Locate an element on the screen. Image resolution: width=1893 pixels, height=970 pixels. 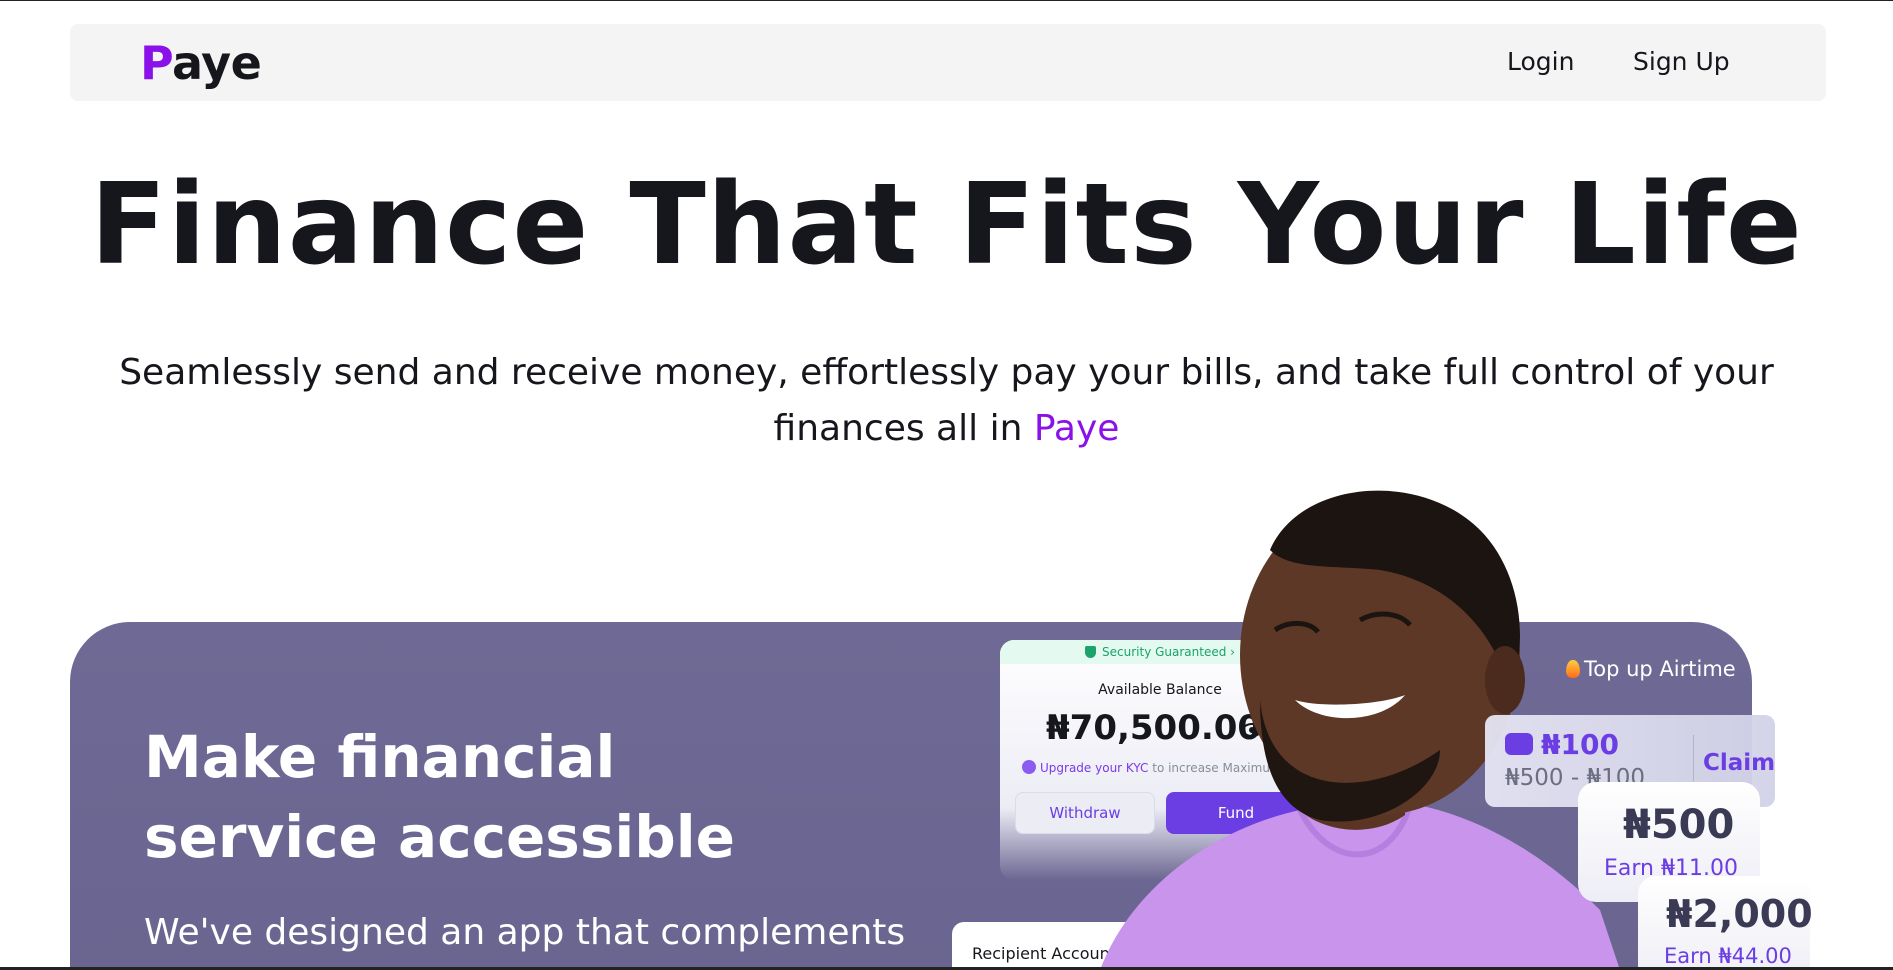
promo-title-line2: service accessible is located at coordinates (439, 837).